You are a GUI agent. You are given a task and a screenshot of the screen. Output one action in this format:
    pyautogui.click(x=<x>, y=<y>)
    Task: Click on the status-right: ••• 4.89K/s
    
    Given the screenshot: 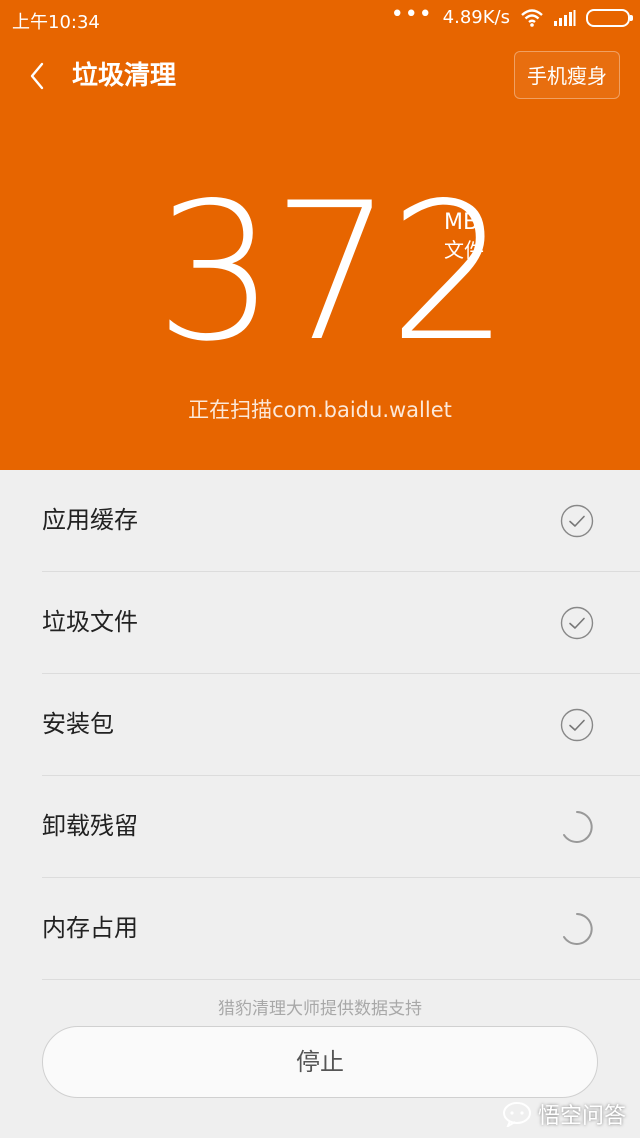 What is the action you would take?
    pyautogui.click(x=511, y=14)
    